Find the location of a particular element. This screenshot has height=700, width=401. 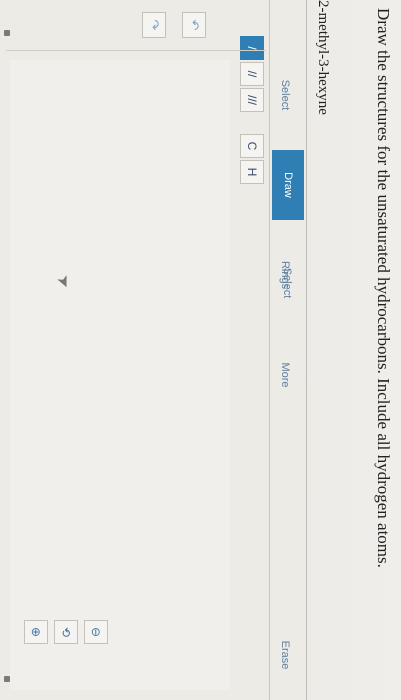

left-control-bar: ↶ ↷ is located at coordinates (136, 25).